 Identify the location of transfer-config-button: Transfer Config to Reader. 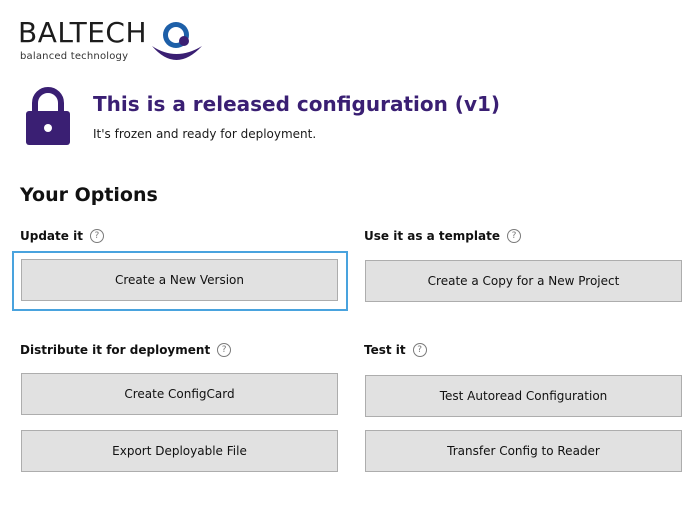
(523, 451).